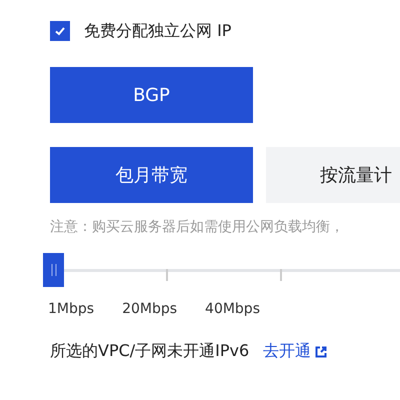  What do you see at coordinates (321, 352) in the screenshot?
I see `external-link-icon` at bounding box center [321, 352].